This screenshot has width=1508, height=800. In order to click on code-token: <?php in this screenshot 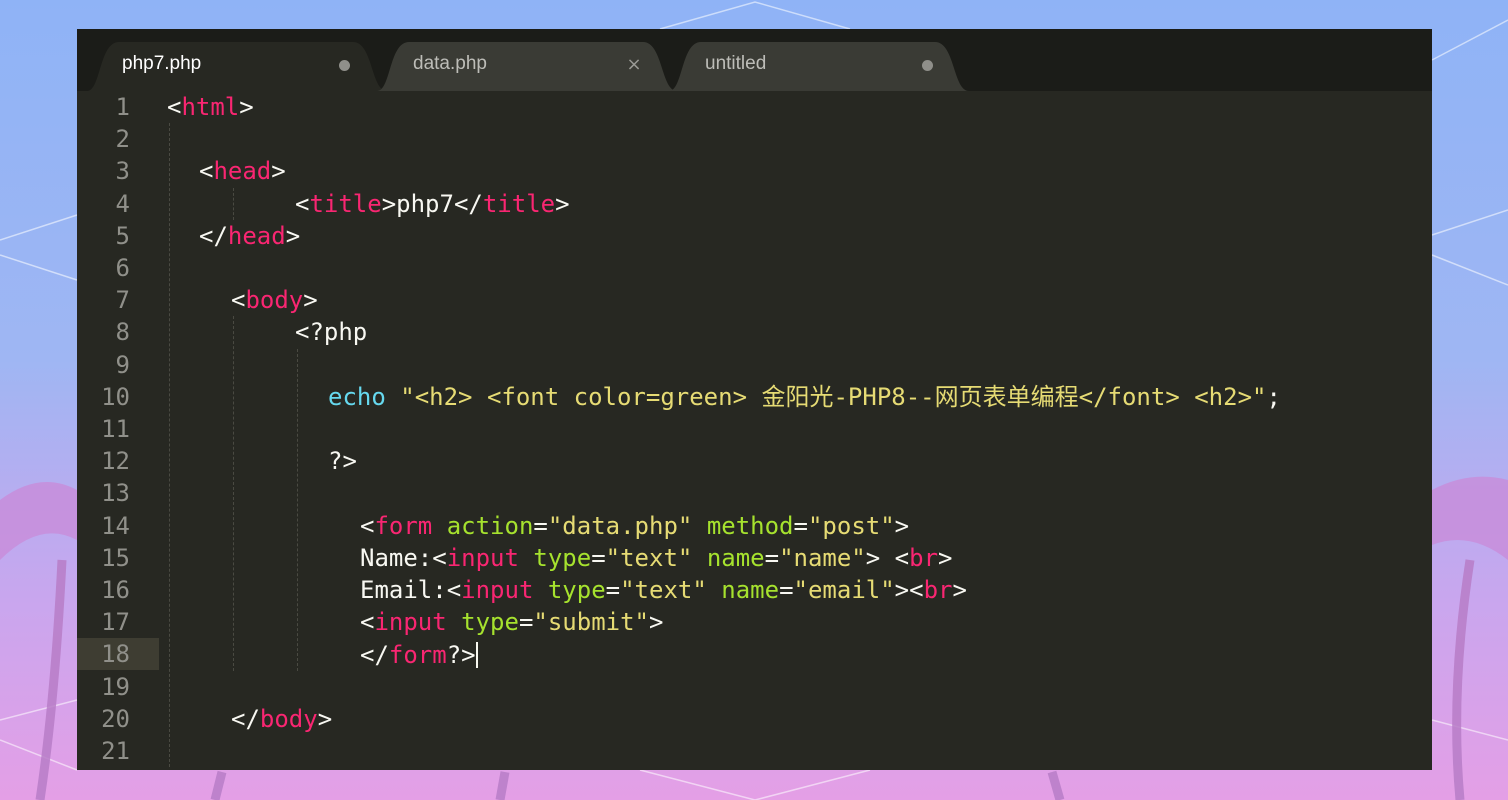, I will do `click(331, 332)`.